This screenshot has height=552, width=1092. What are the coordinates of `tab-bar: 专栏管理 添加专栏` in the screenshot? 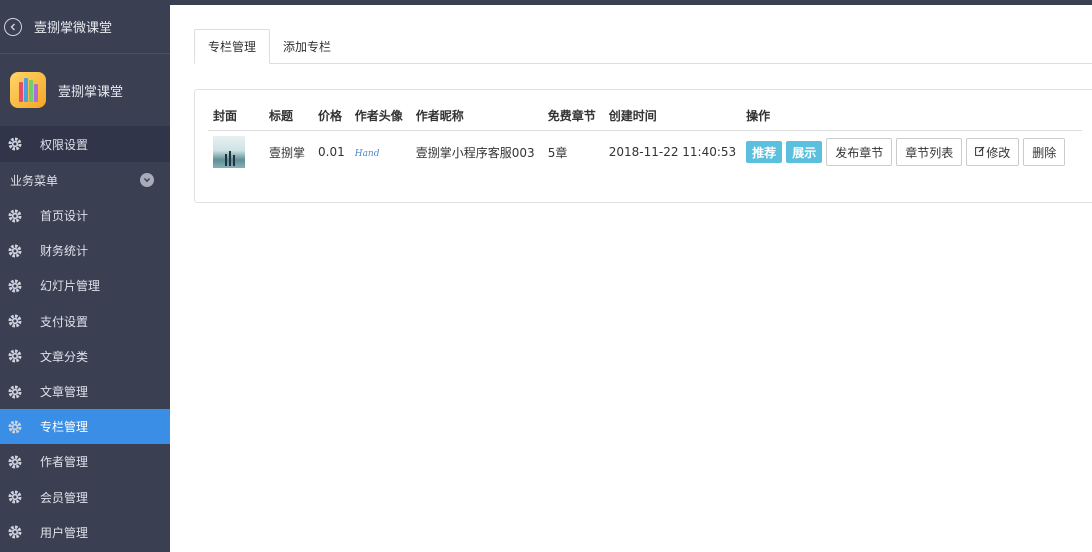 It's located at (643, 46).